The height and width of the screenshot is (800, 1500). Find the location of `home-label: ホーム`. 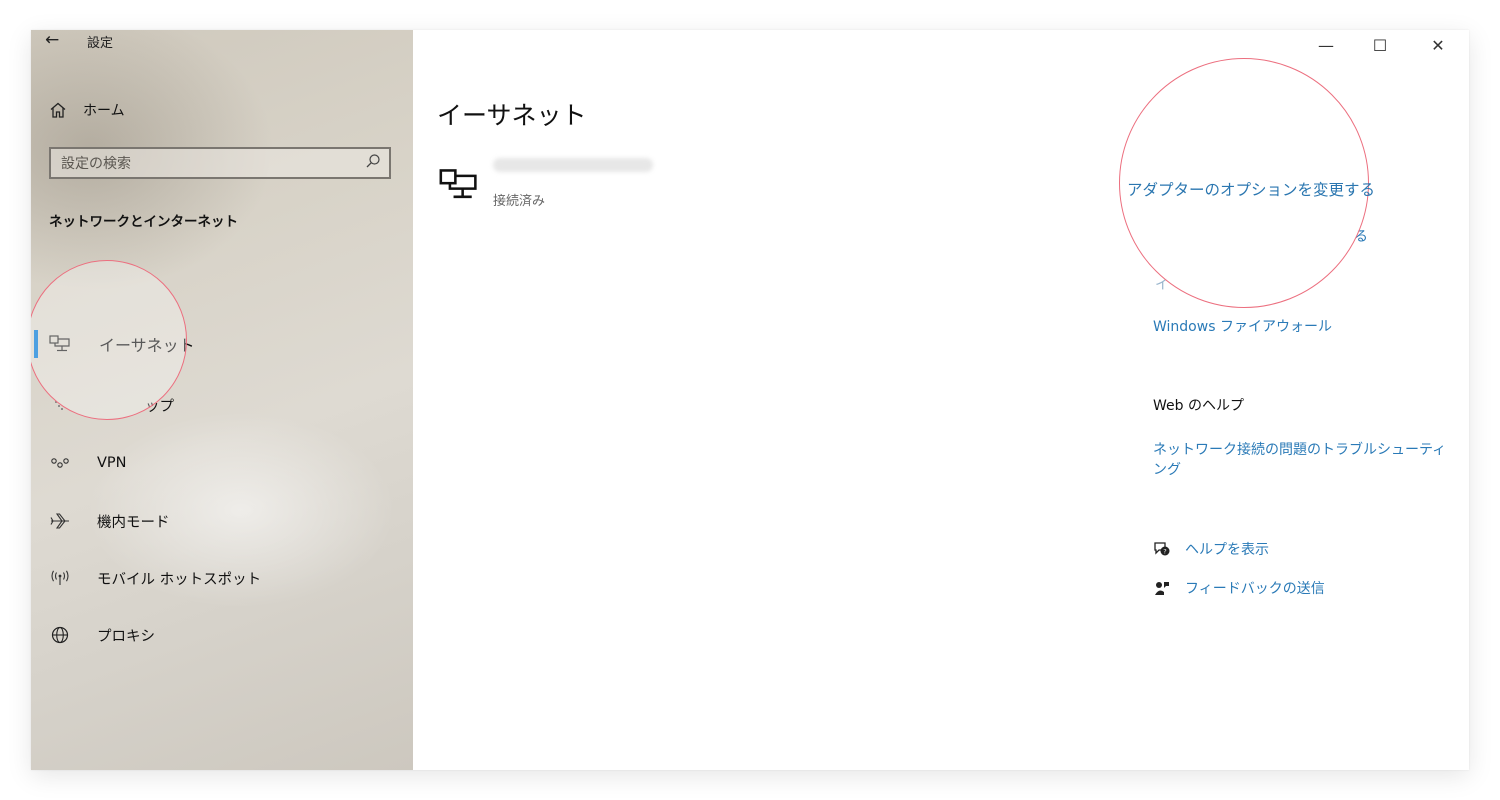

home-label: ホーム is located at coordinates (104, 111).